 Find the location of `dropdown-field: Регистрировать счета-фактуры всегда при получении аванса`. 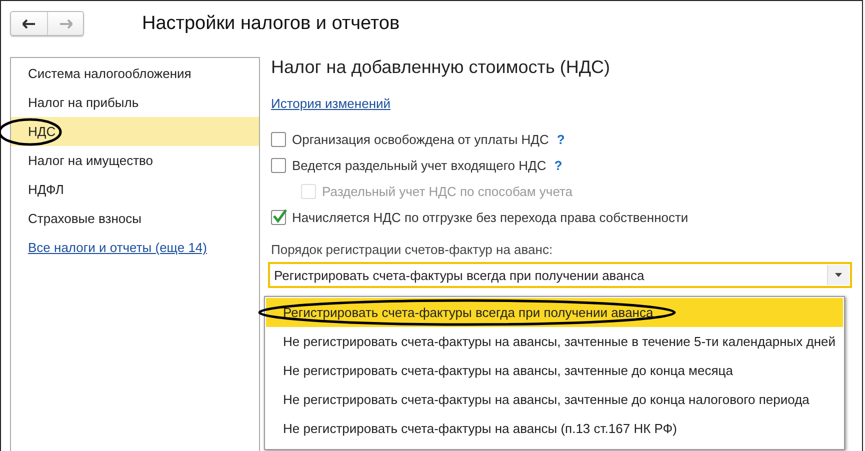

dropdown-field: Регистрировать счета-фактуры всегда при получении аванса is located at coordinates (560, 275).